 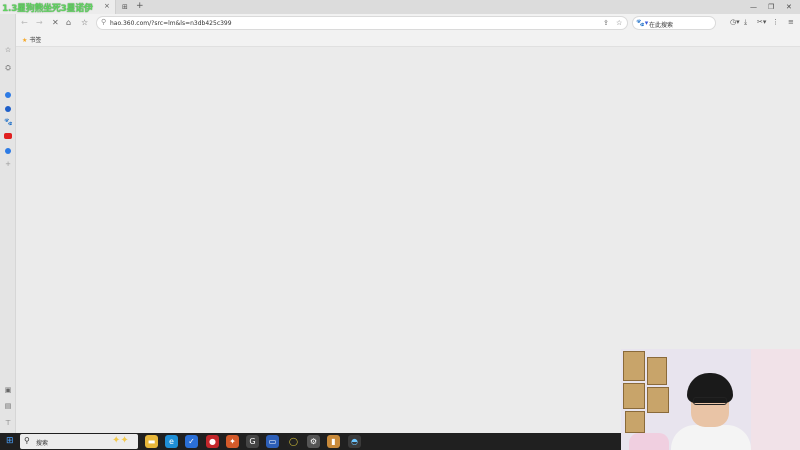 I want to click on person-glasses, so click(x=710, y=401).